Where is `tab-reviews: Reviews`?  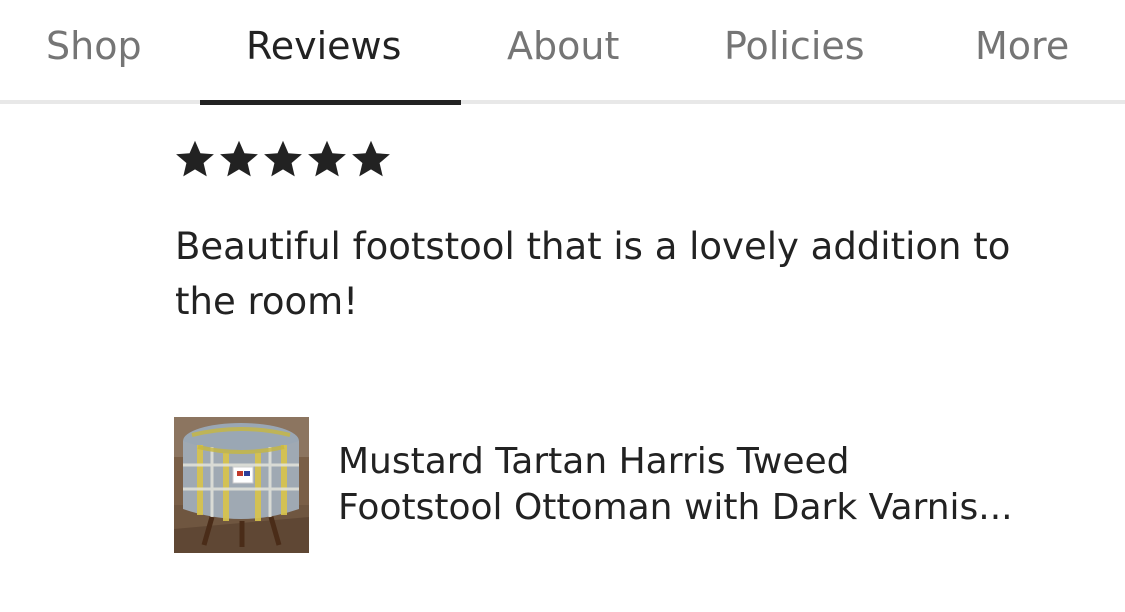 tab-reviews: Reviews is located at coordinates (323, 46).